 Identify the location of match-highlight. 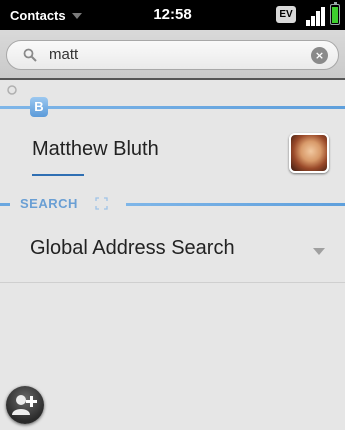
(58, 175).